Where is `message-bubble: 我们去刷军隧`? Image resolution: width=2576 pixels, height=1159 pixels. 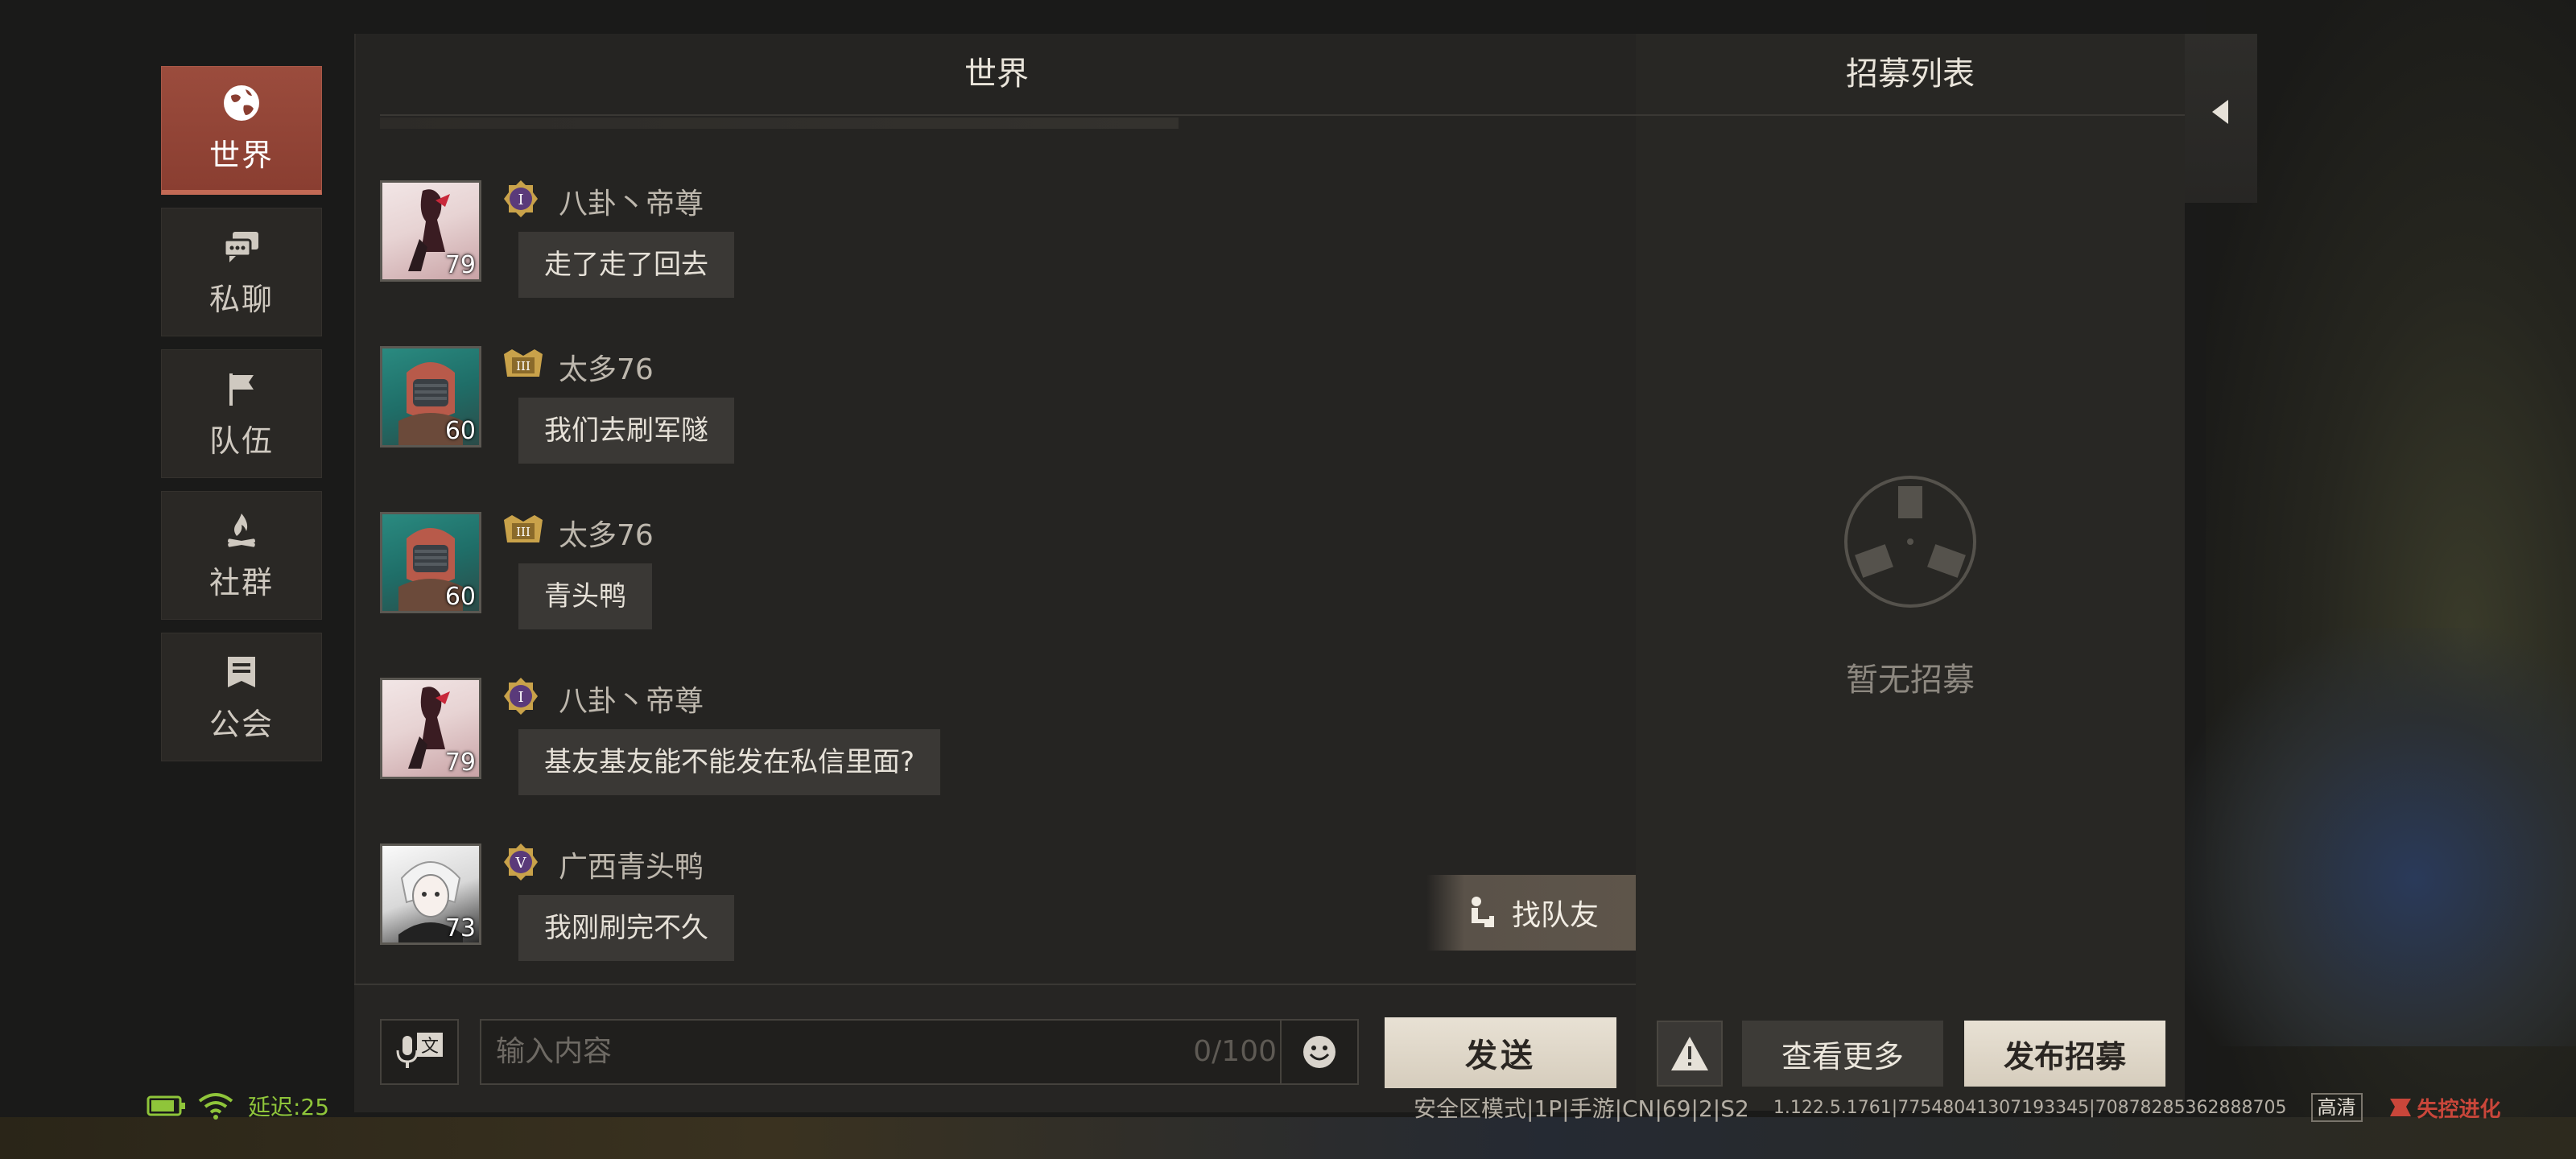
message-bubble: 我们去刷军隧 is located at coordinates (626, 431).